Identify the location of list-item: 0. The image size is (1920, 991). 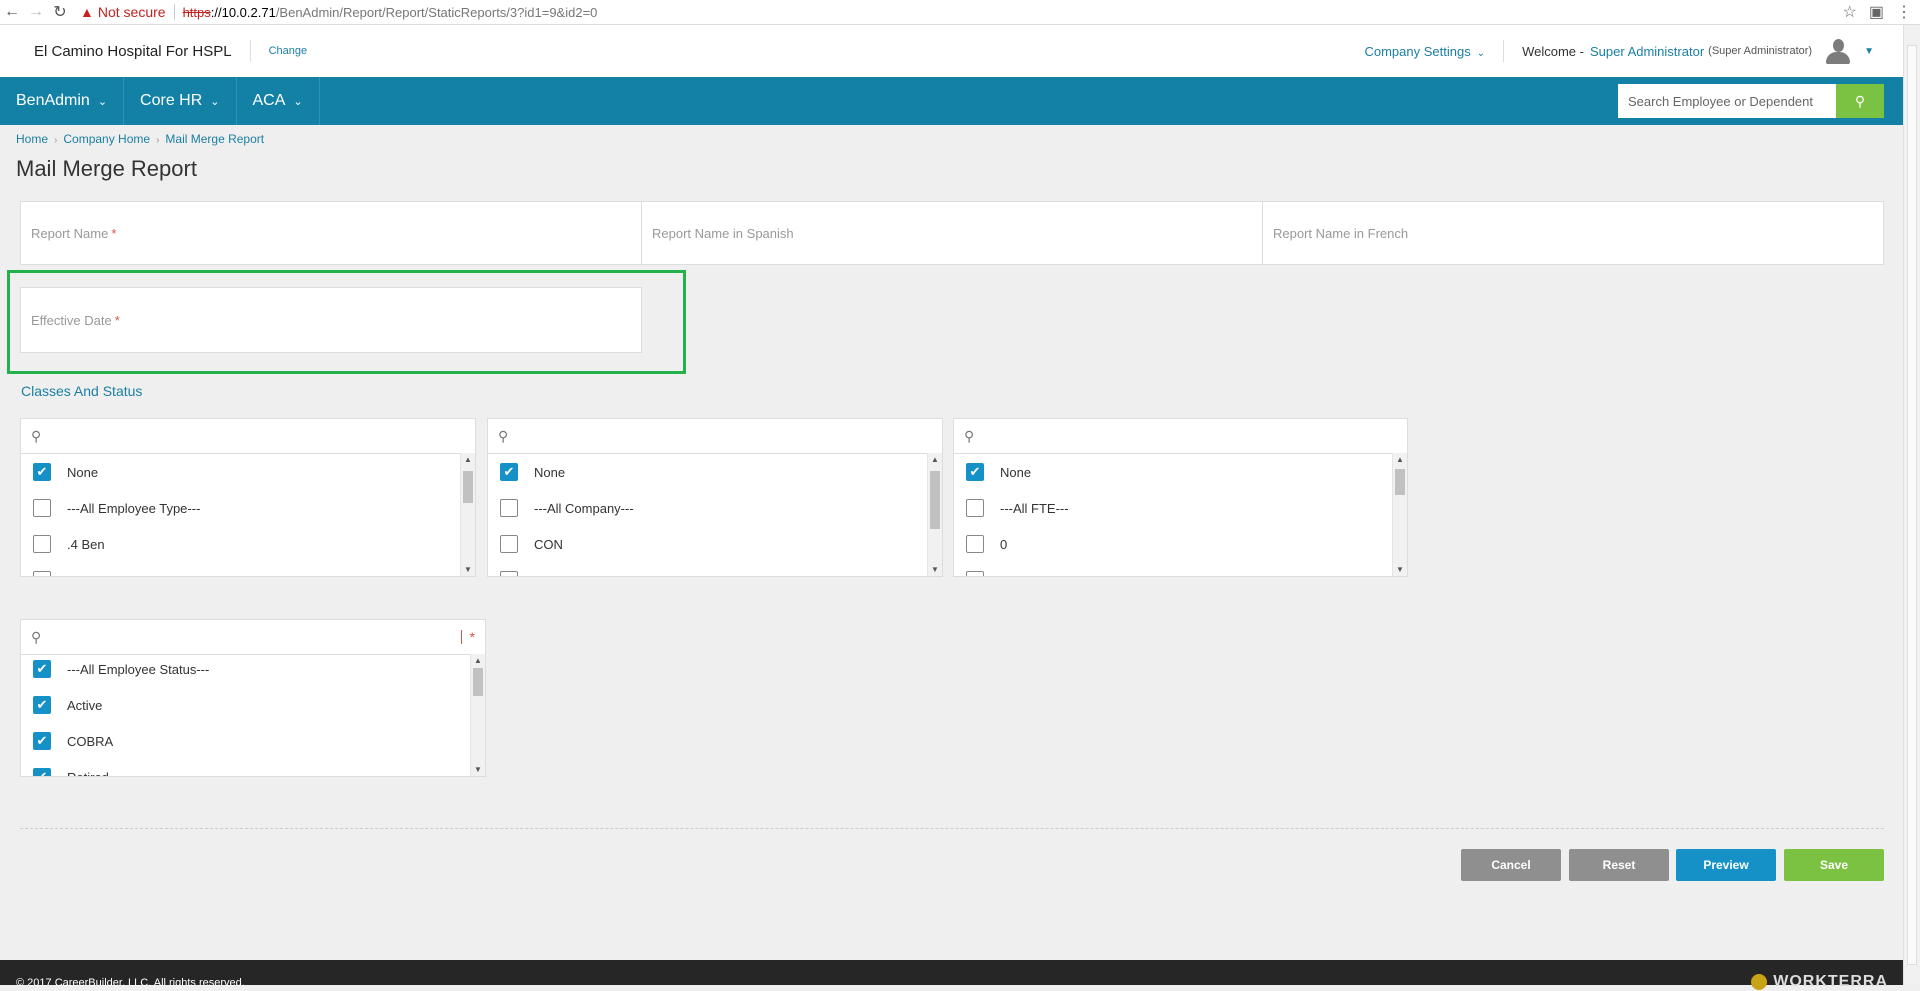
(1180, 544).